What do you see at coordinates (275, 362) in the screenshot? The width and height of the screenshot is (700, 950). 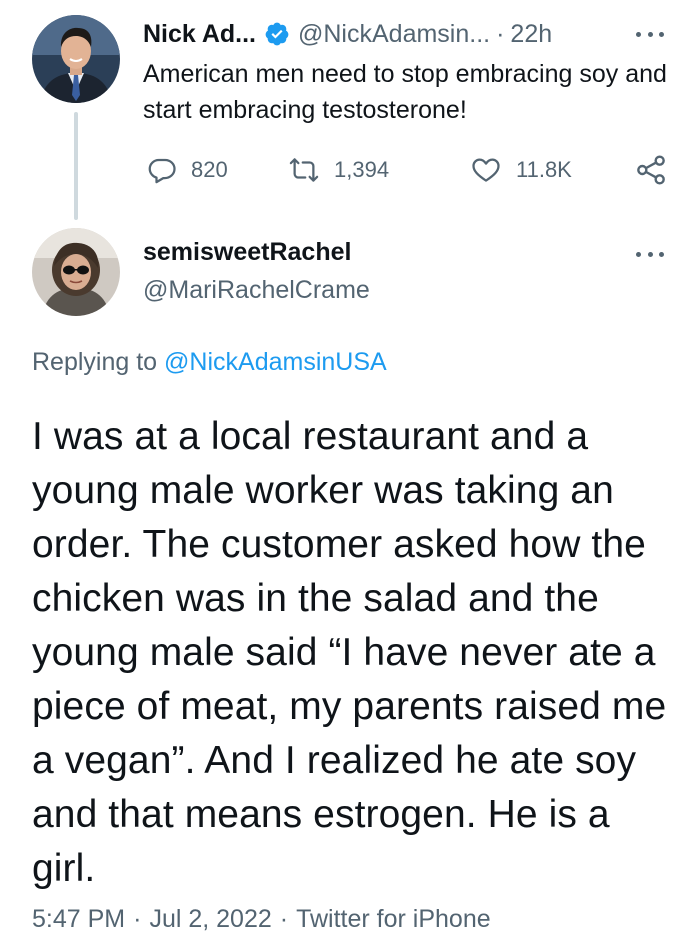 I see `replying-to-link: @NickAdamsinUSA` at bounding box center [275, 362].